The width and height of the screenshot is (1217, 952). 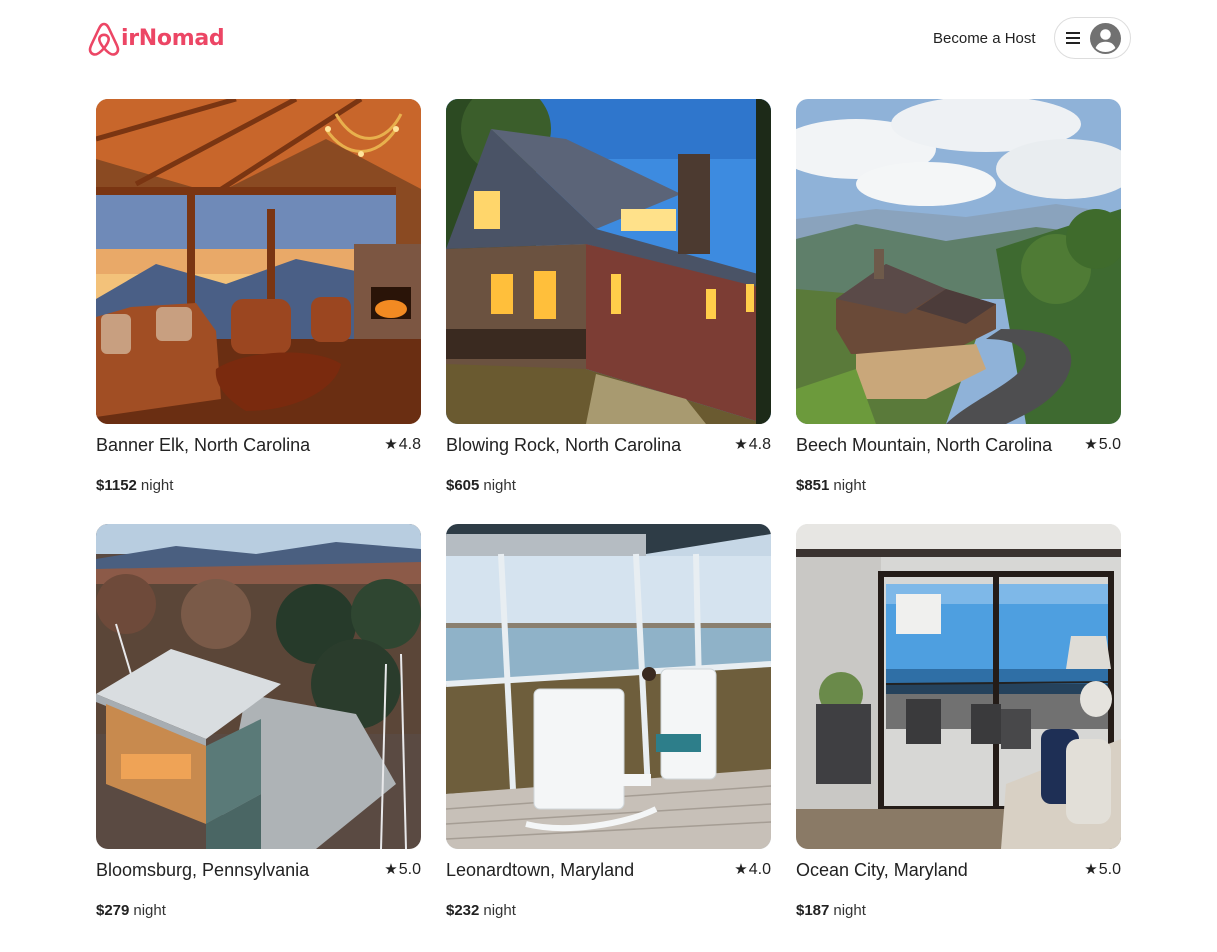 I want to click on listing-rating: ★ 4.0, so click(x=752, y=870).